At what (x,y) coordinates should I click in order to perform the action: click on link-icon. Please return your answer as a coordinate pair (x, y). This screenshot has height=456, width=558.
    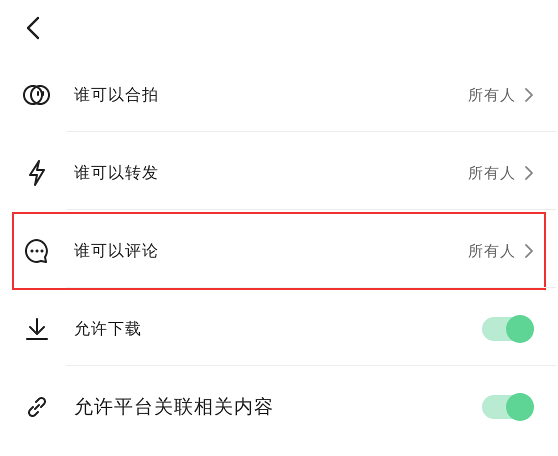
    Looking at the image, I should click on (37, 407).